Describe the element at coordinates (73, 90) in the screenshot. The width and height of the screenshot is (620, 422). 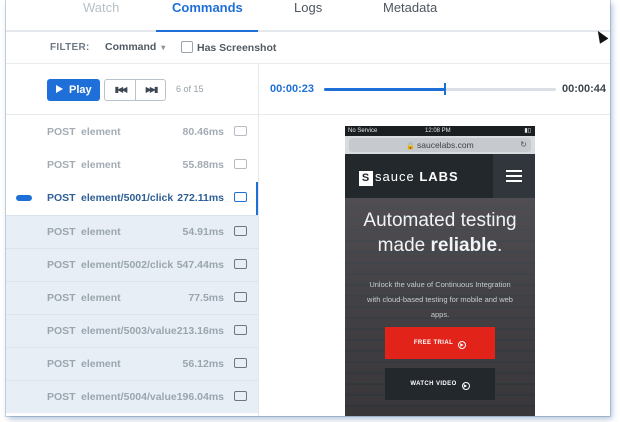
I see `play-button: Play` at that location.